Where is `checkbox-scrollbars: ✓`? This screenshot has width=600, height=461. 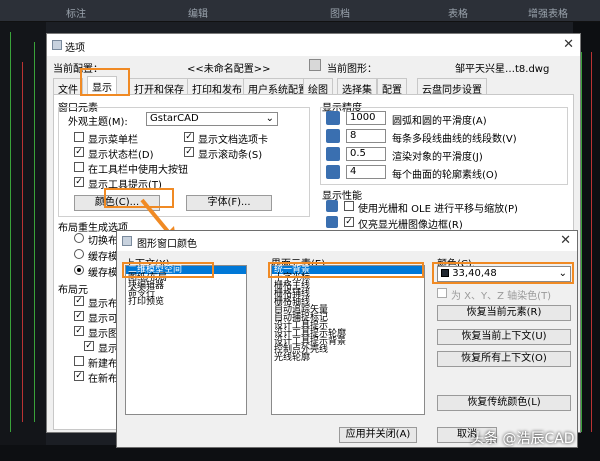
checkbox-scrollbars: ✓ is located at coordinates (189, 152).